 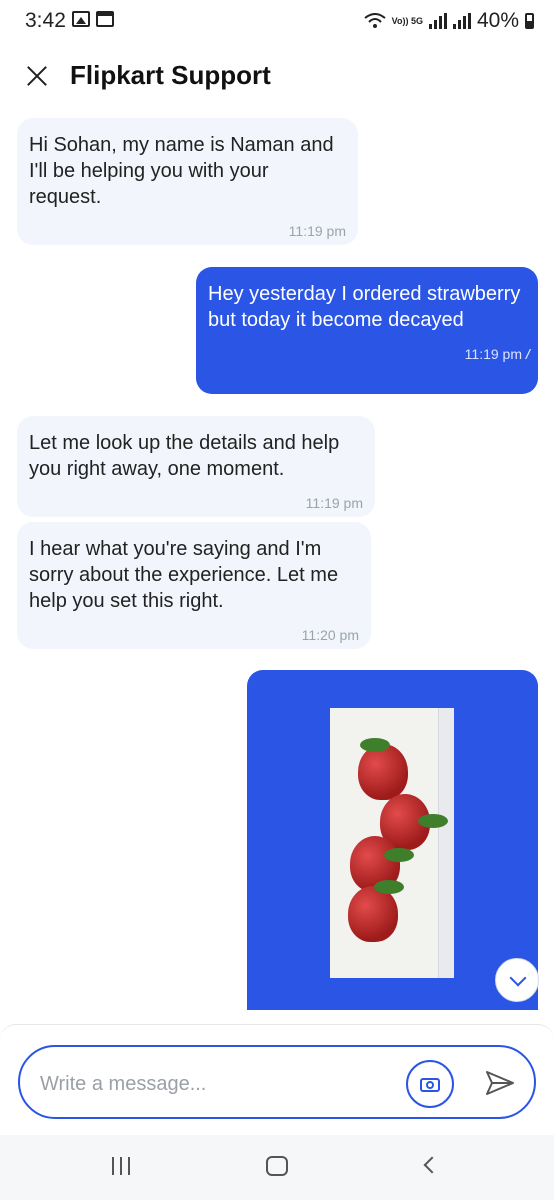 I want to click on home-icon, so click(x=277, y=1166).